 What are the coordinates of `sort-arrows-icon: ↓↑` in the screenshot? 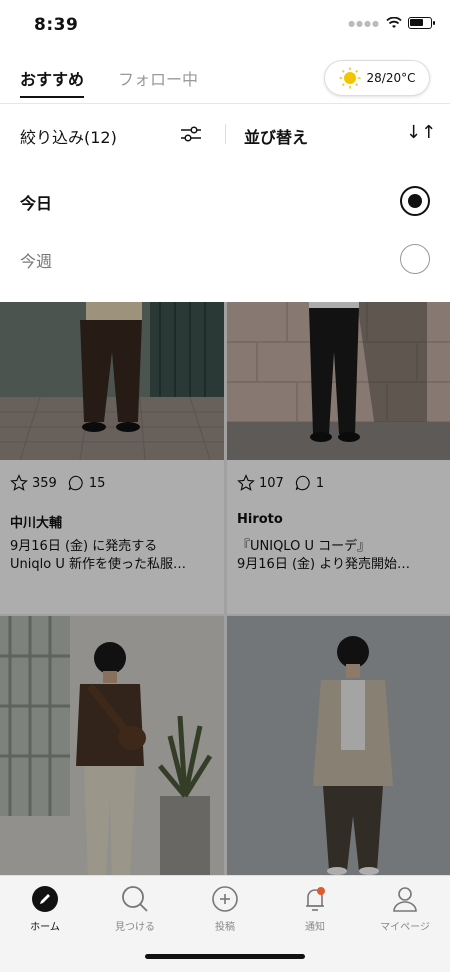 It's located at (421, 132).